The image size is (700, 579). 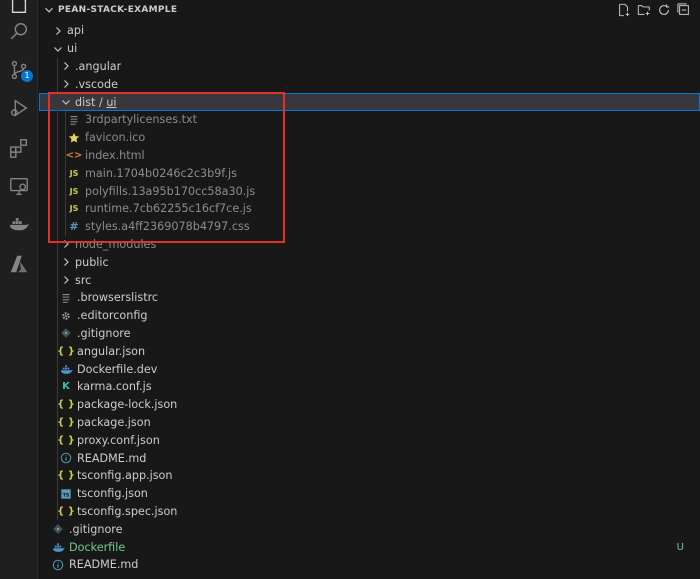 What do you see at coordinates (369, 49) in the screenshot?
I see `folder-item: ui` at bounding box center [369, 49].